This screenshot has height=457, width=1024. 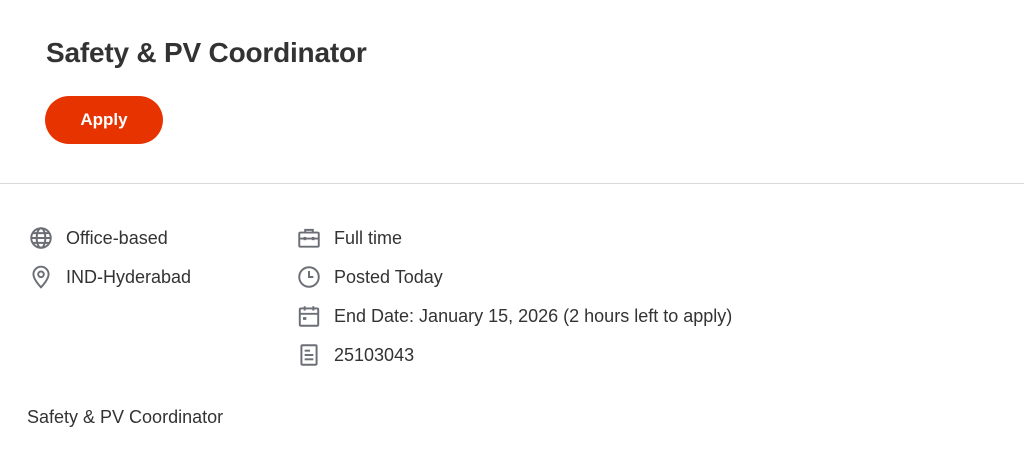 What do you see at coordinates (309, 277) in the screenshot?
I see `clock-icon` at bounding box center [309, 277].